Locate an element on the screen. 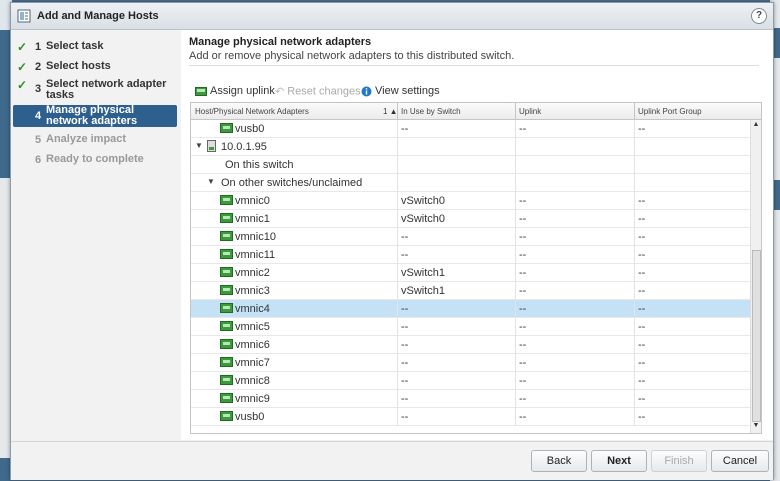  table-row: vmnic2 vSwitch1 -- -- is located at coordinates (470, 273).